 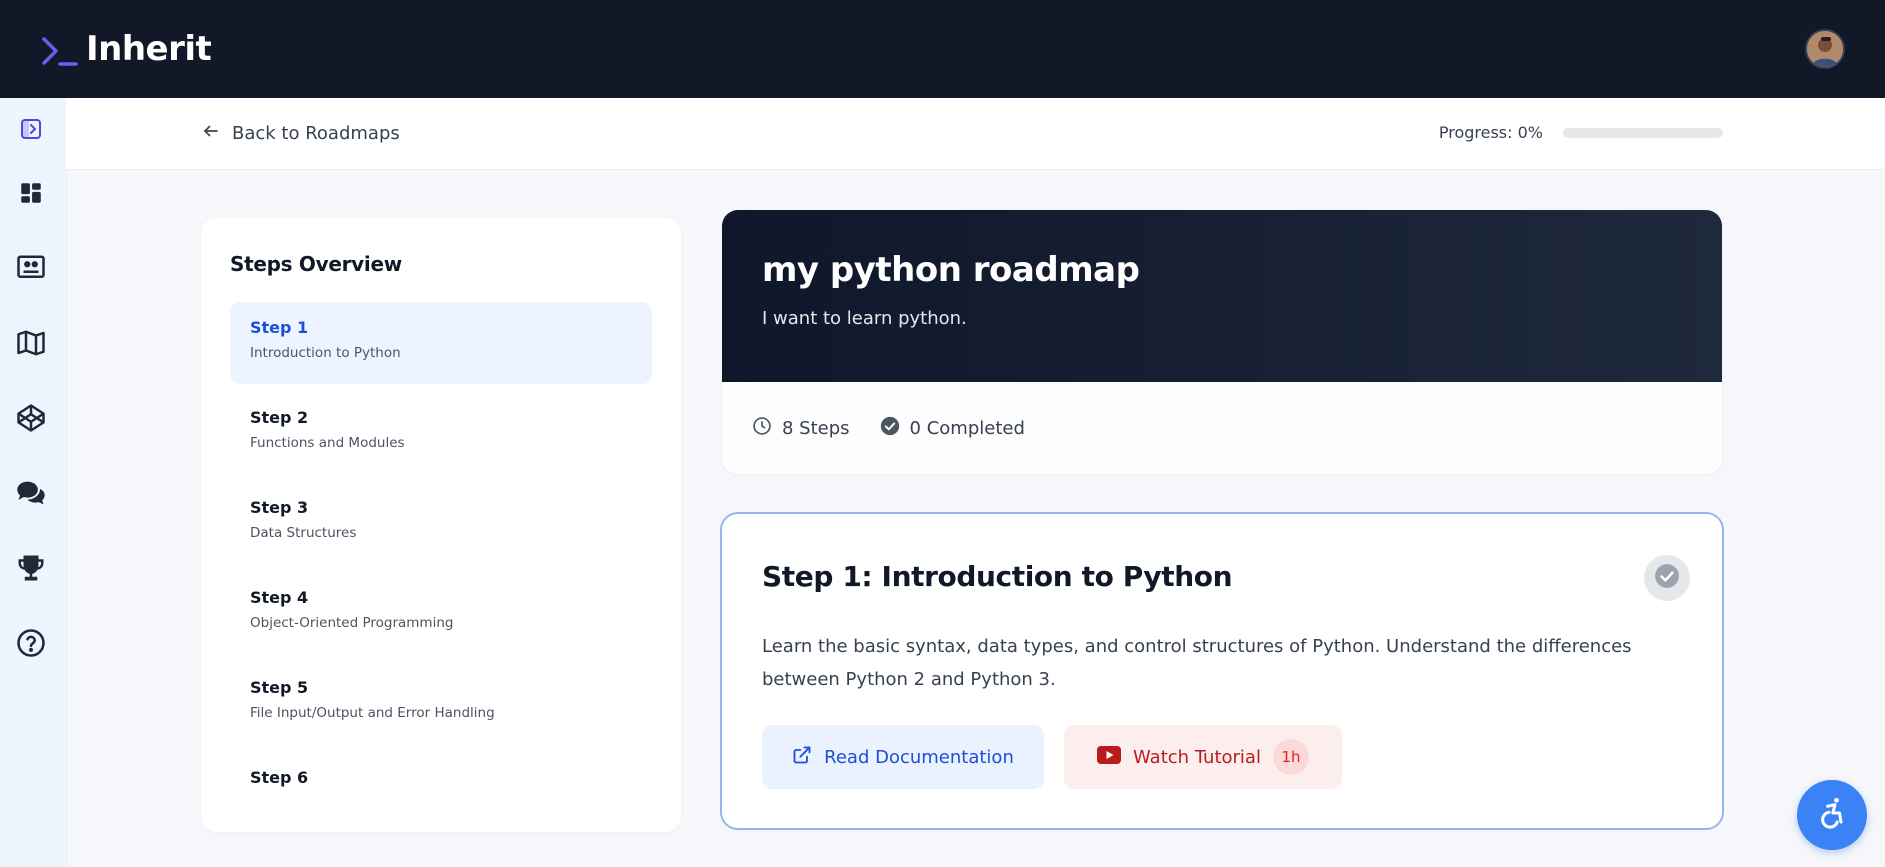 What do you see at coordinates (951, 270) in the screenshot?
I see `roadmap-title: my python roadmap` at bounding box center [951, 270].